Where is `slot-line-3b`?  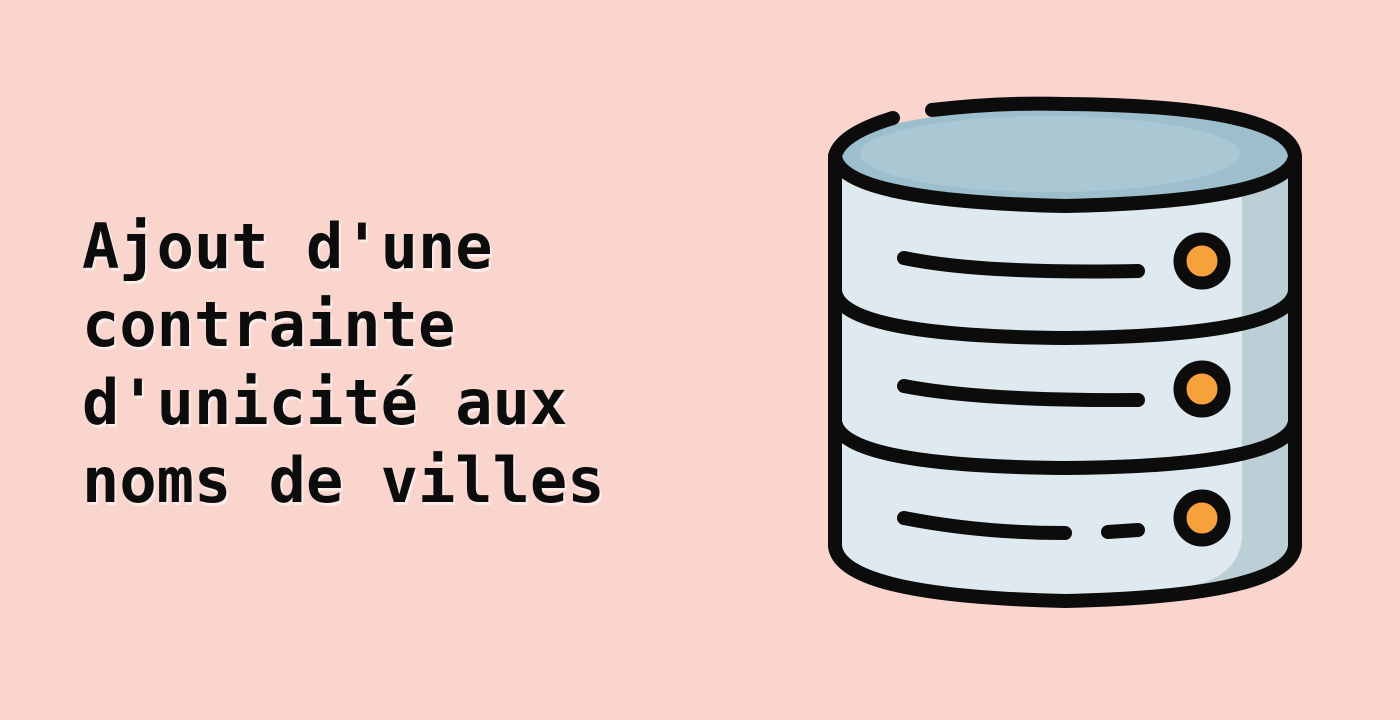 slot-line-3b is located at coordinates (1123, 531).